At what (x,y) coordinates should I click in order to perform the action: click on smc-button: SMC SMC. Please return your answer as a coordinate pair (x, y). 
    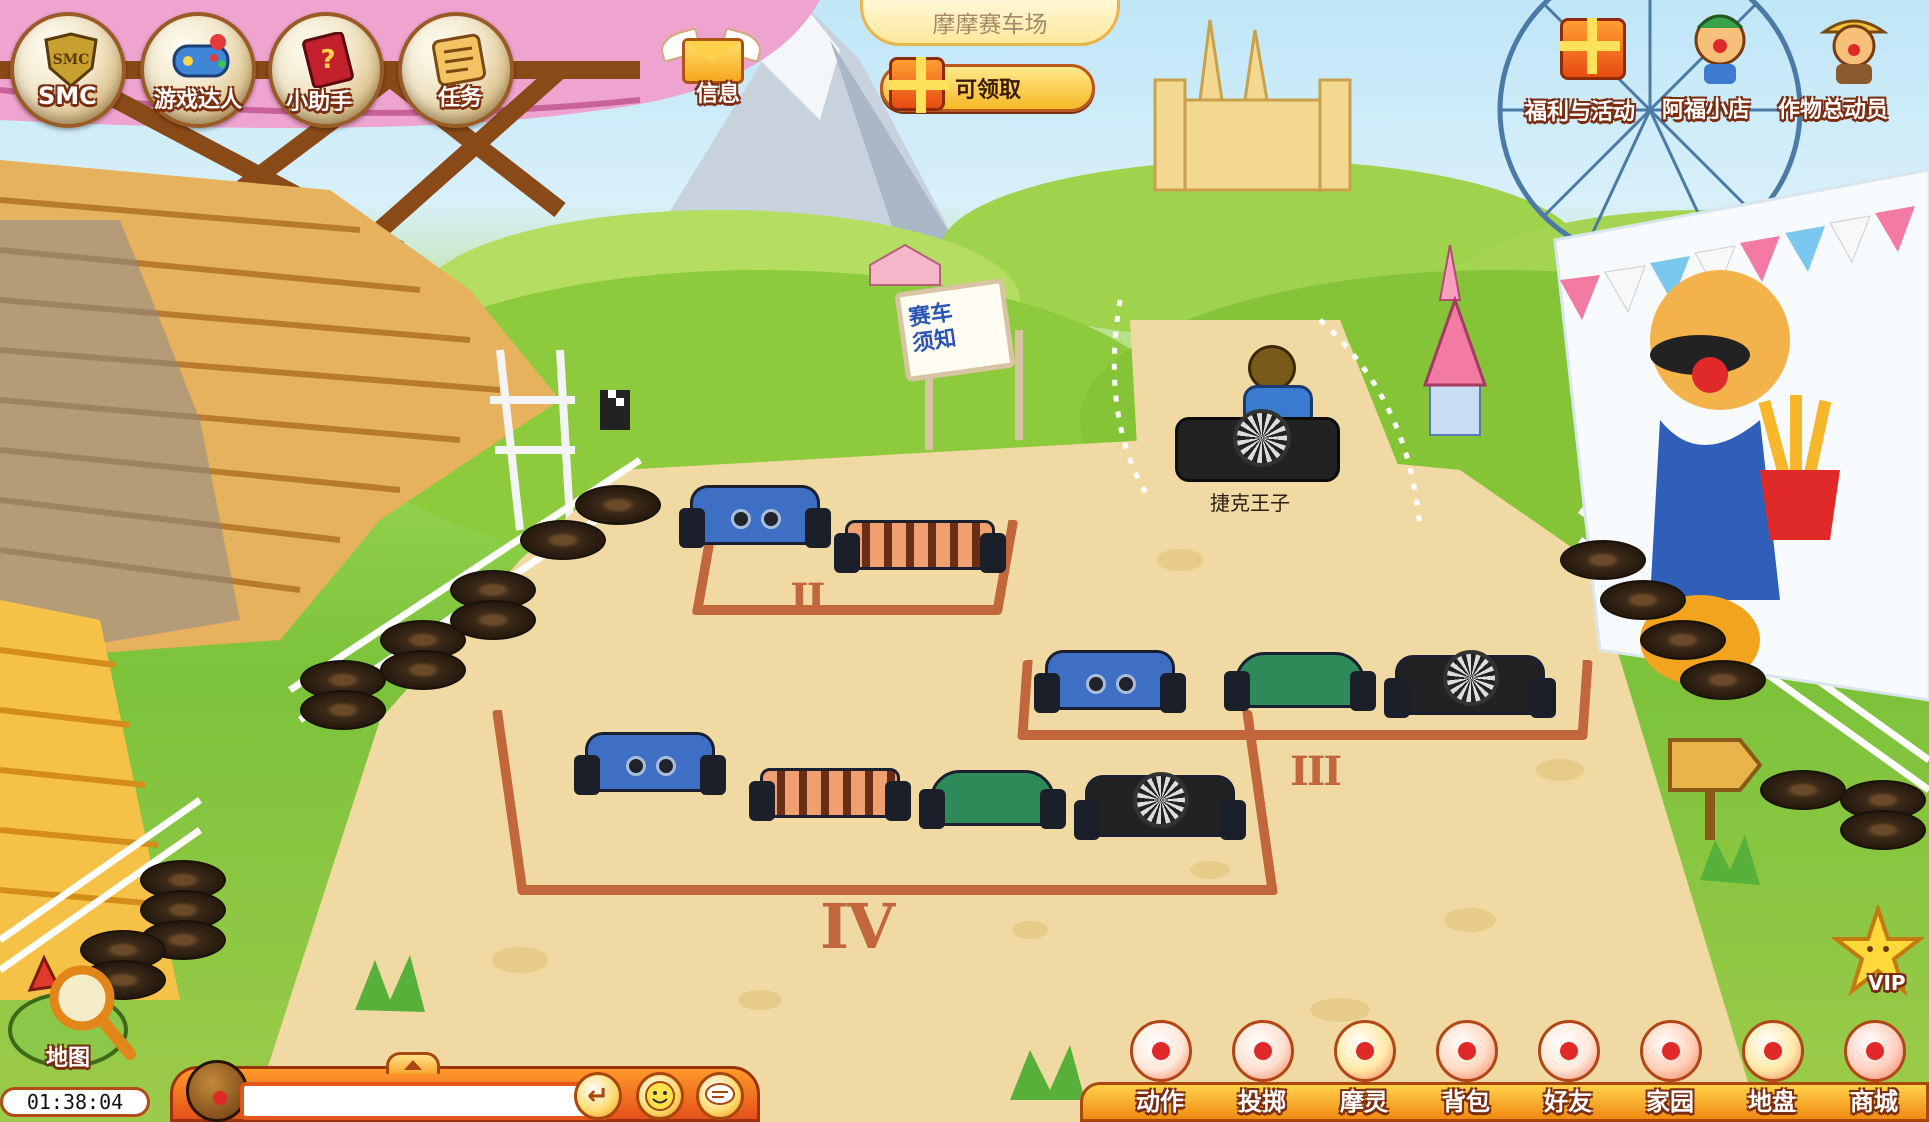
    Looking at the image, I should click on (68, 70).